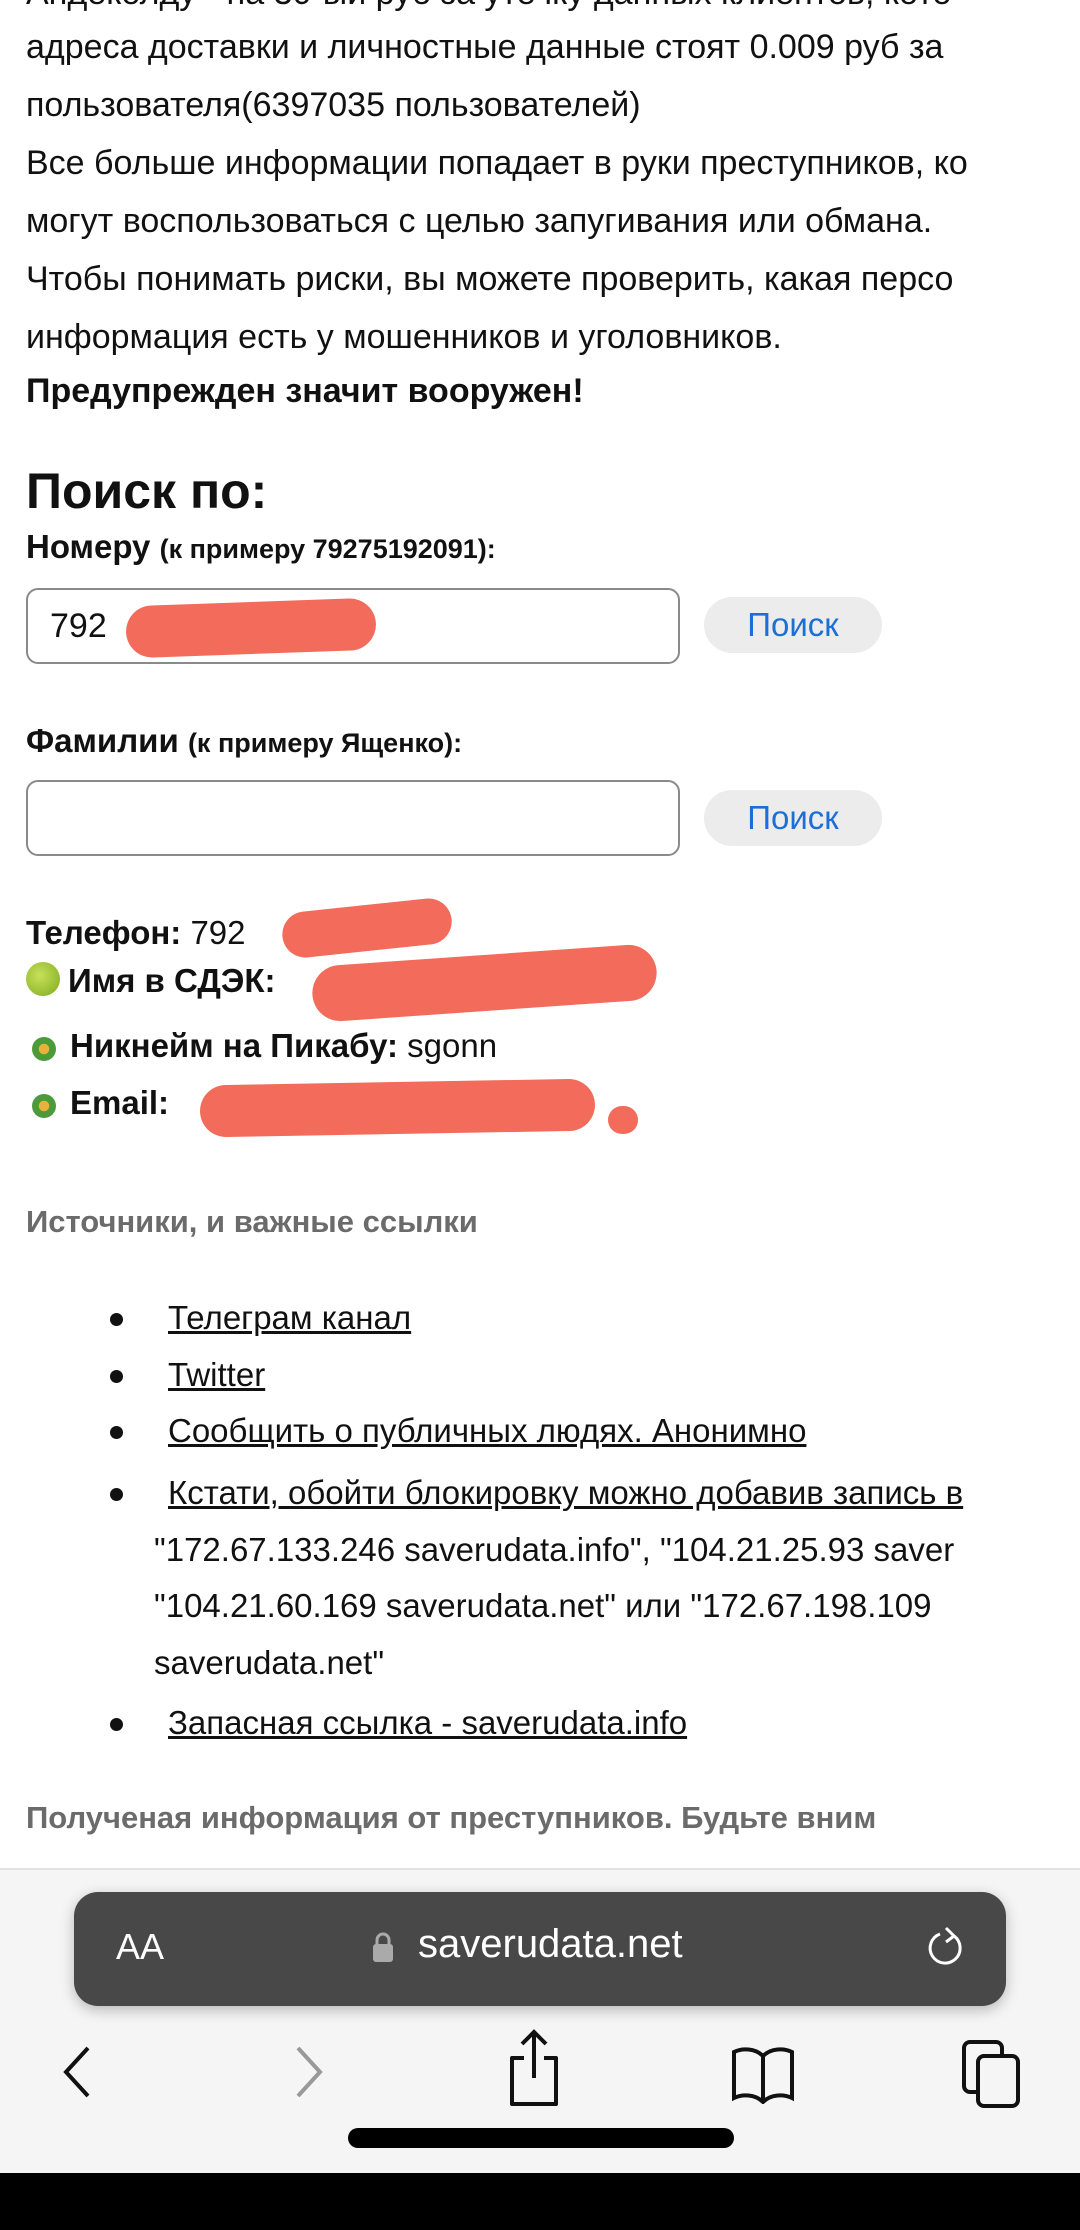  I want to click on label: Фамилии, so click(102, 740).